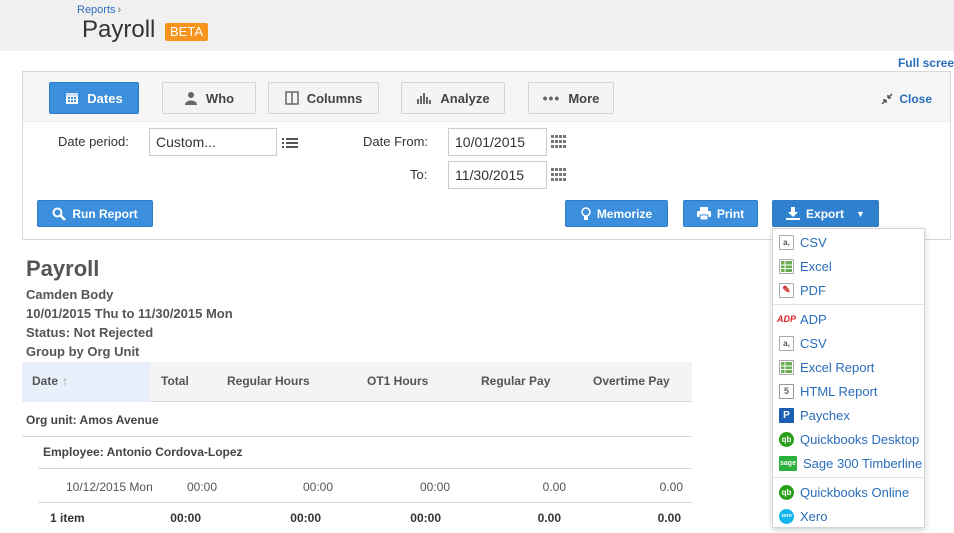 The image size is (954, 533). I want to click on tab-analyze-label: Analyze, so click(465, 98).